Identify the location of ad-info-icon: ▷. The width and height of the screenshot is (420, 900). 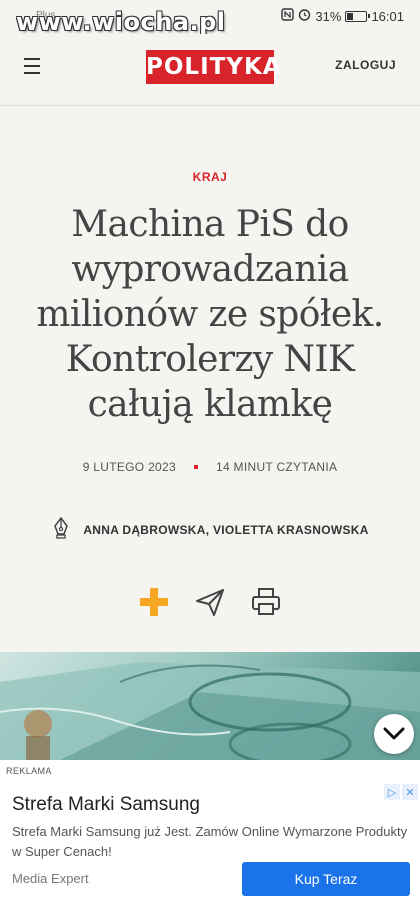
(392, 792).